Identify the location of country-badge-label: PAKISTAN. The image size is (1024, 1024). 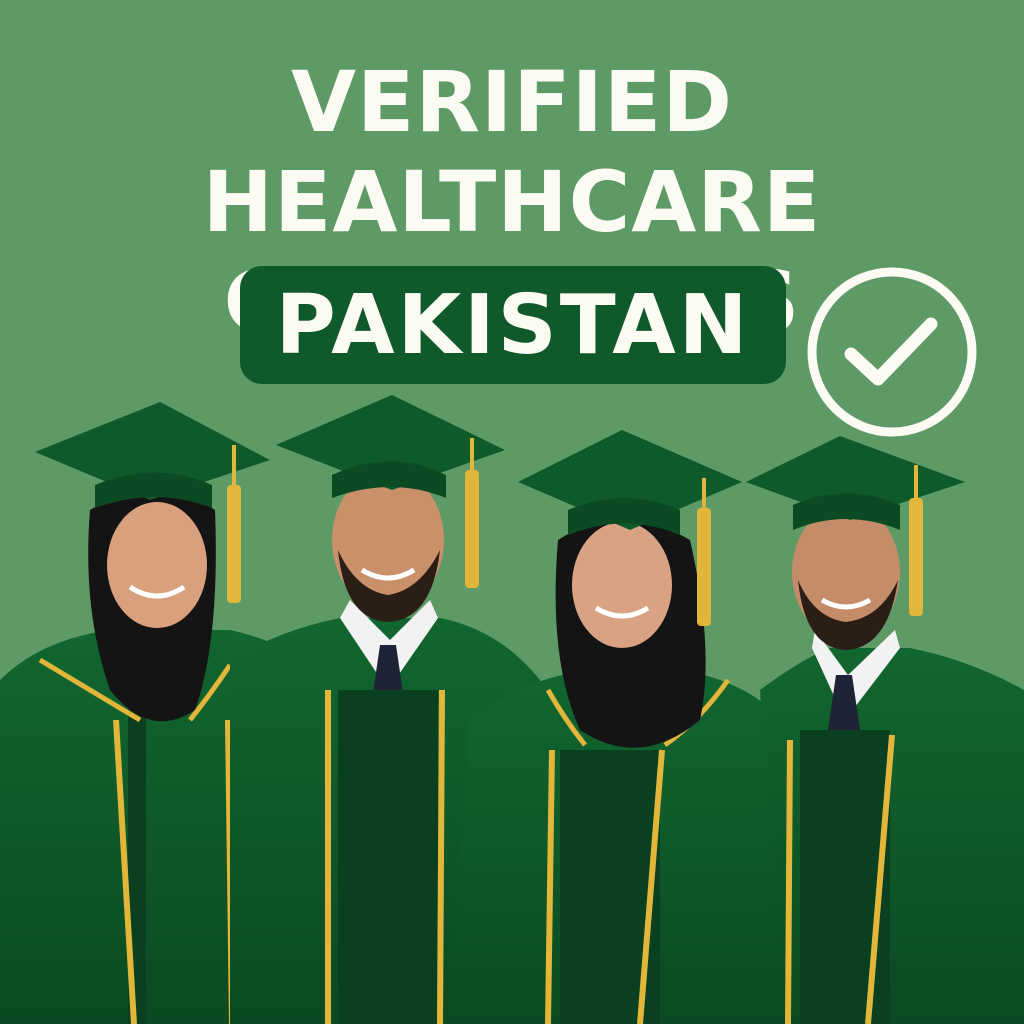
(513, 325).